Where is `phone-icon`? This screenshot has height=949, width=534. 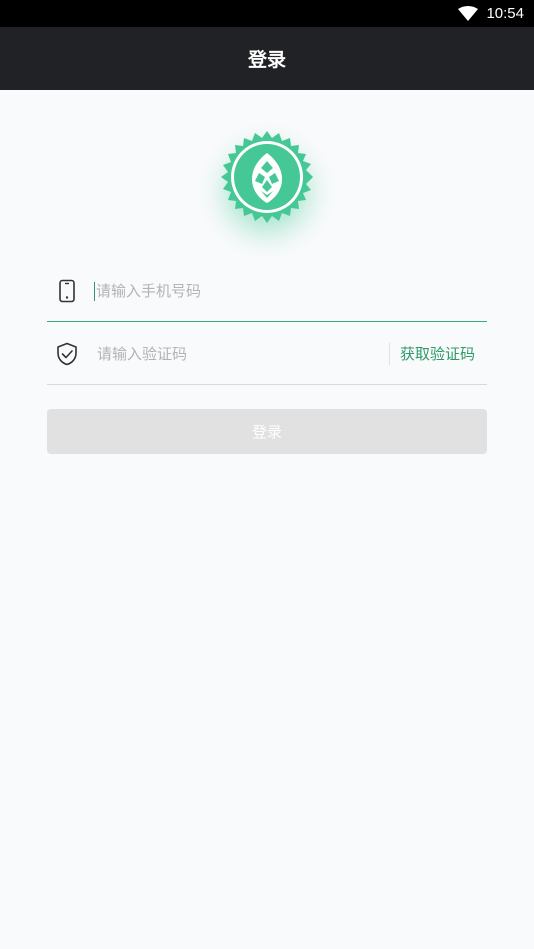
phone-icon is located at coordinates (67, 291).